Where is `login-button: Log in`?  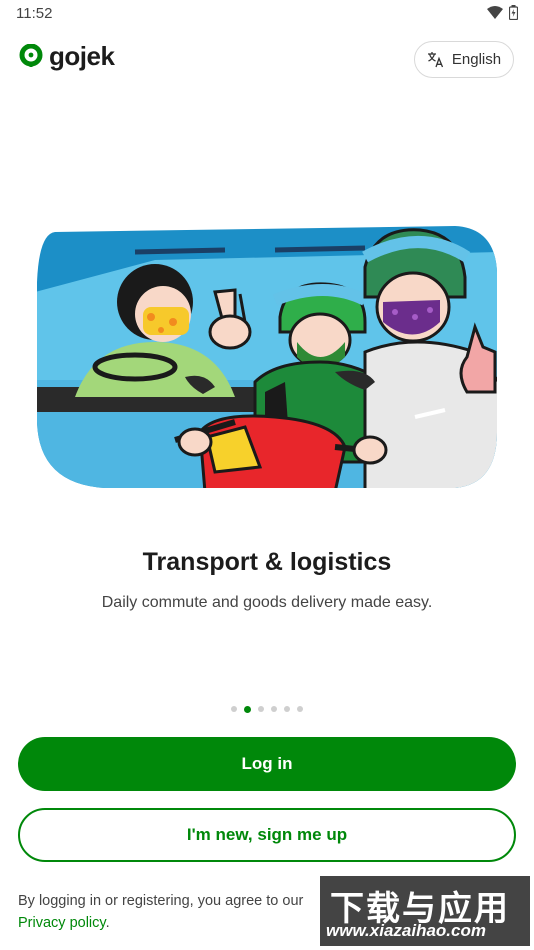 login-button: Log in is located at coordinates (267, 764).